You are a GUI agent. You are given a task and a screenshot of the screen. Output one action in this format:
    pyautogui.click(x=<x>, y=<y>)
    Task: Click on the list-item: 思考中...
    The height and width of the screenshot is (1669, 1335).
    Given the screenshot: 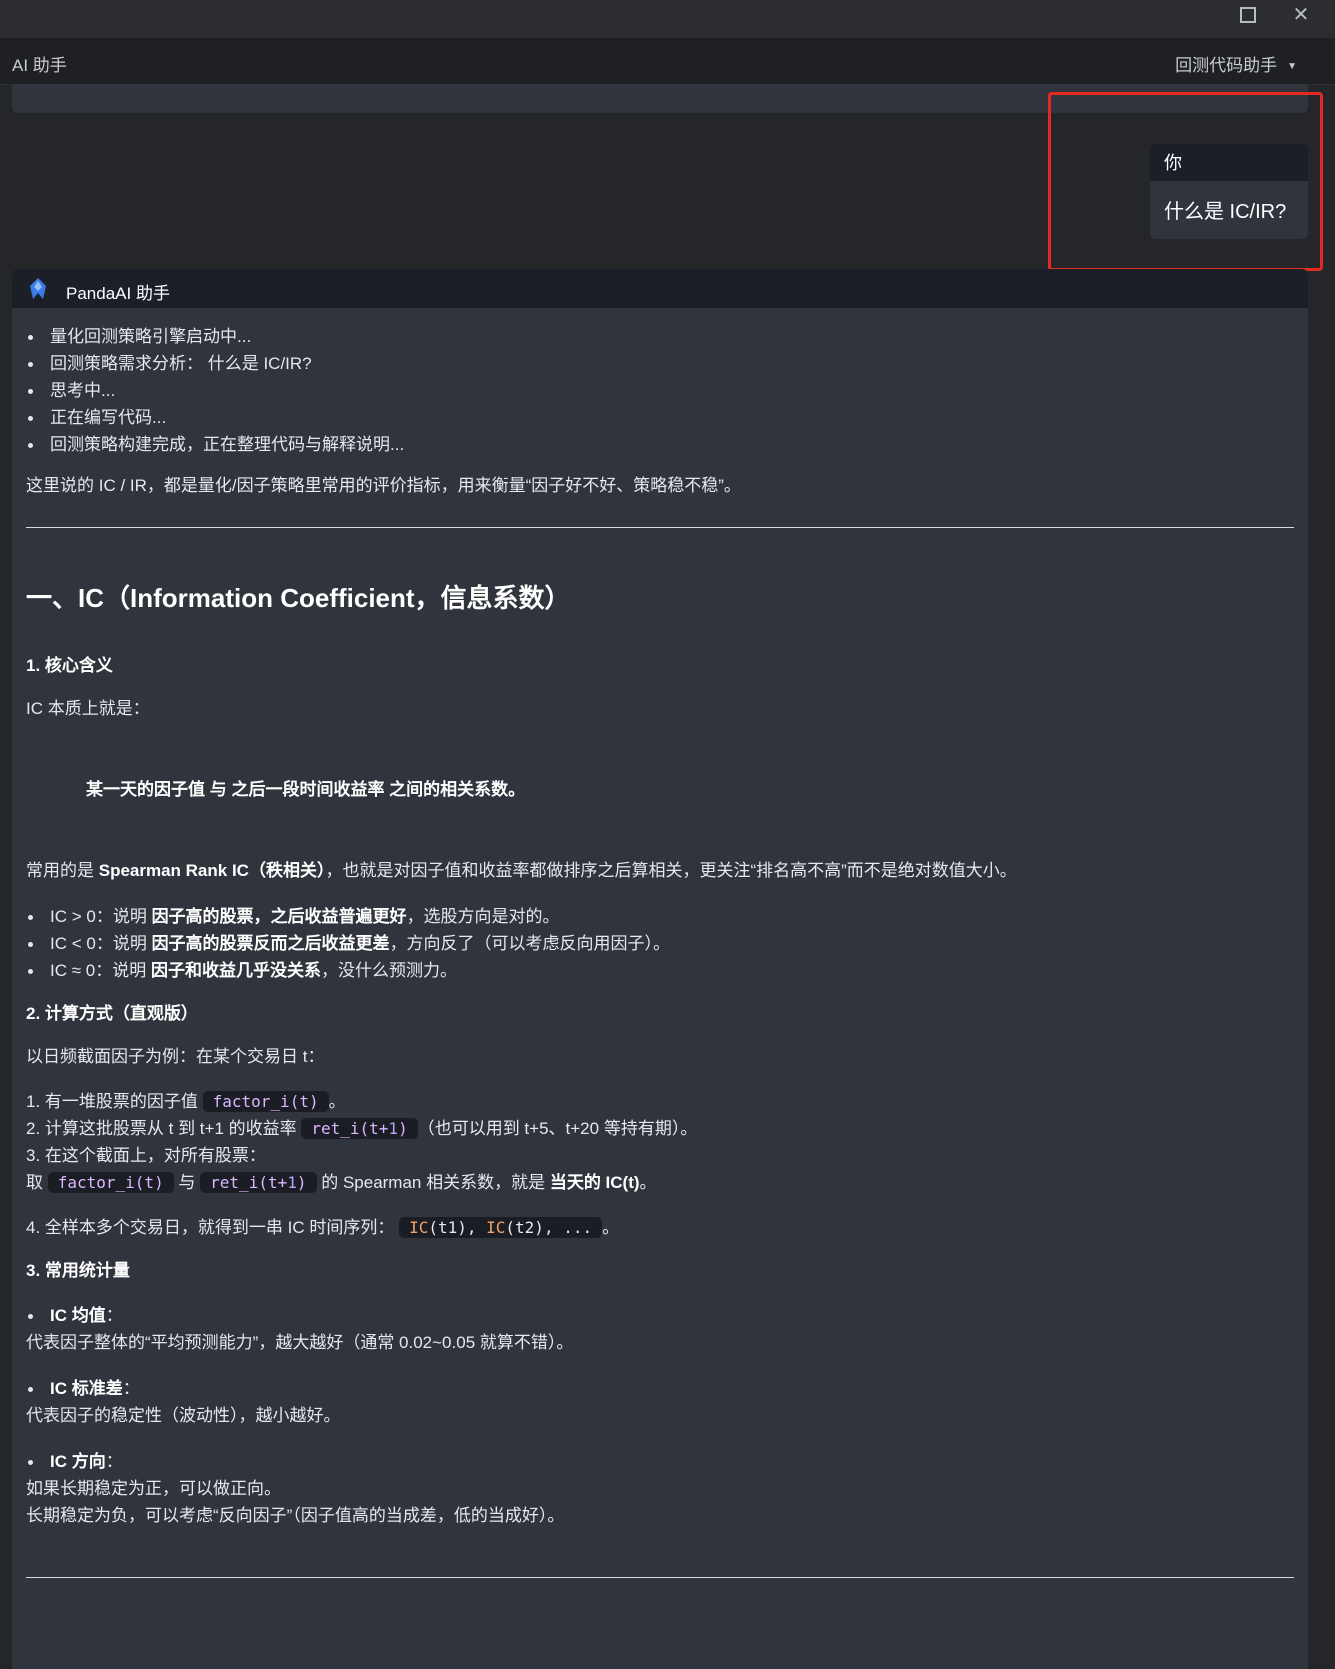 What is the action you would take?
    pyautogui.click(x=660, y=390)
    